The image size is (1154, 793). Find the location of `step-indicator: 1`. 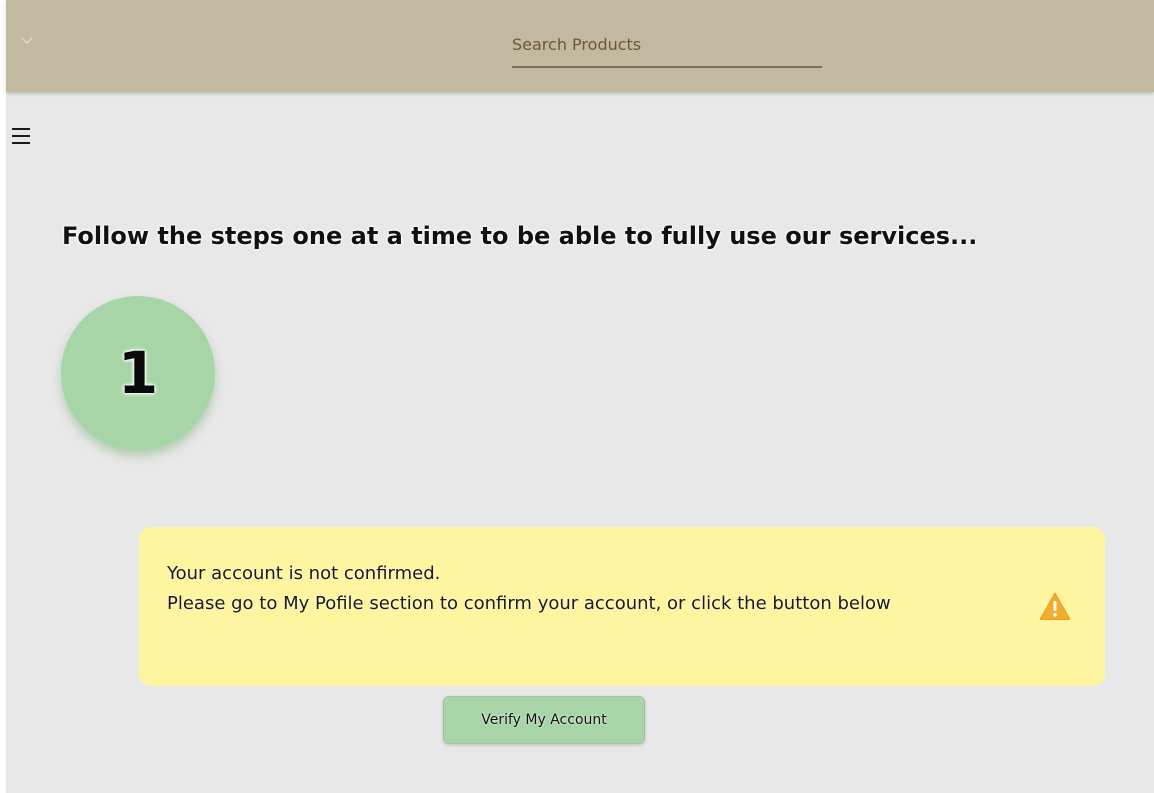

step-indicator: 1 is located at coordinates (138, 373).